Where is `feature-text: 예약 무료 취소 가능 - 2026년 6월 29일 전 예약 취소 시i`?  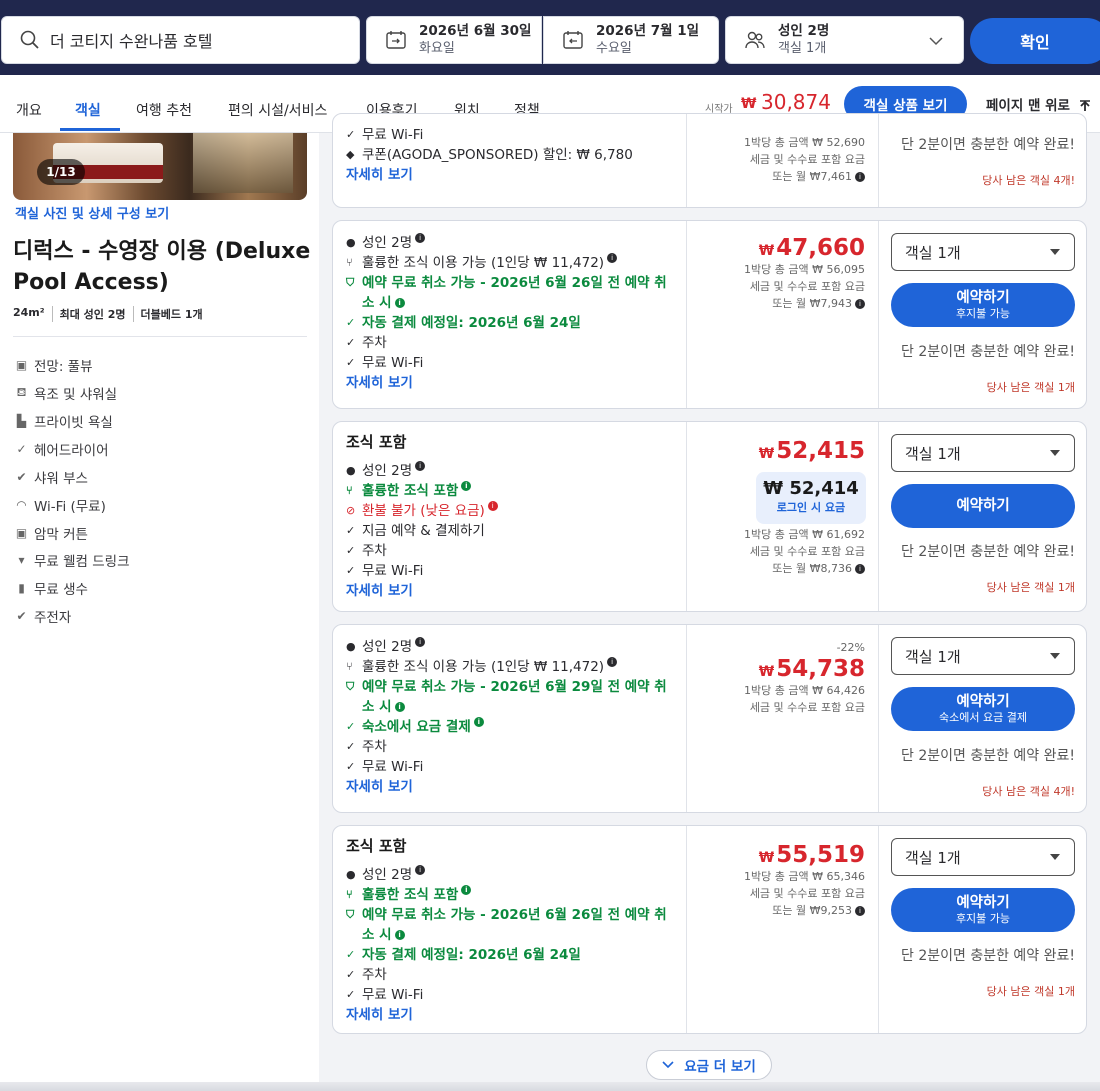 feature-text: 예약 무료 취소 가능 - 2026년 6월 29일 전 예약 취소 시i is located at coordinates (519, 697).